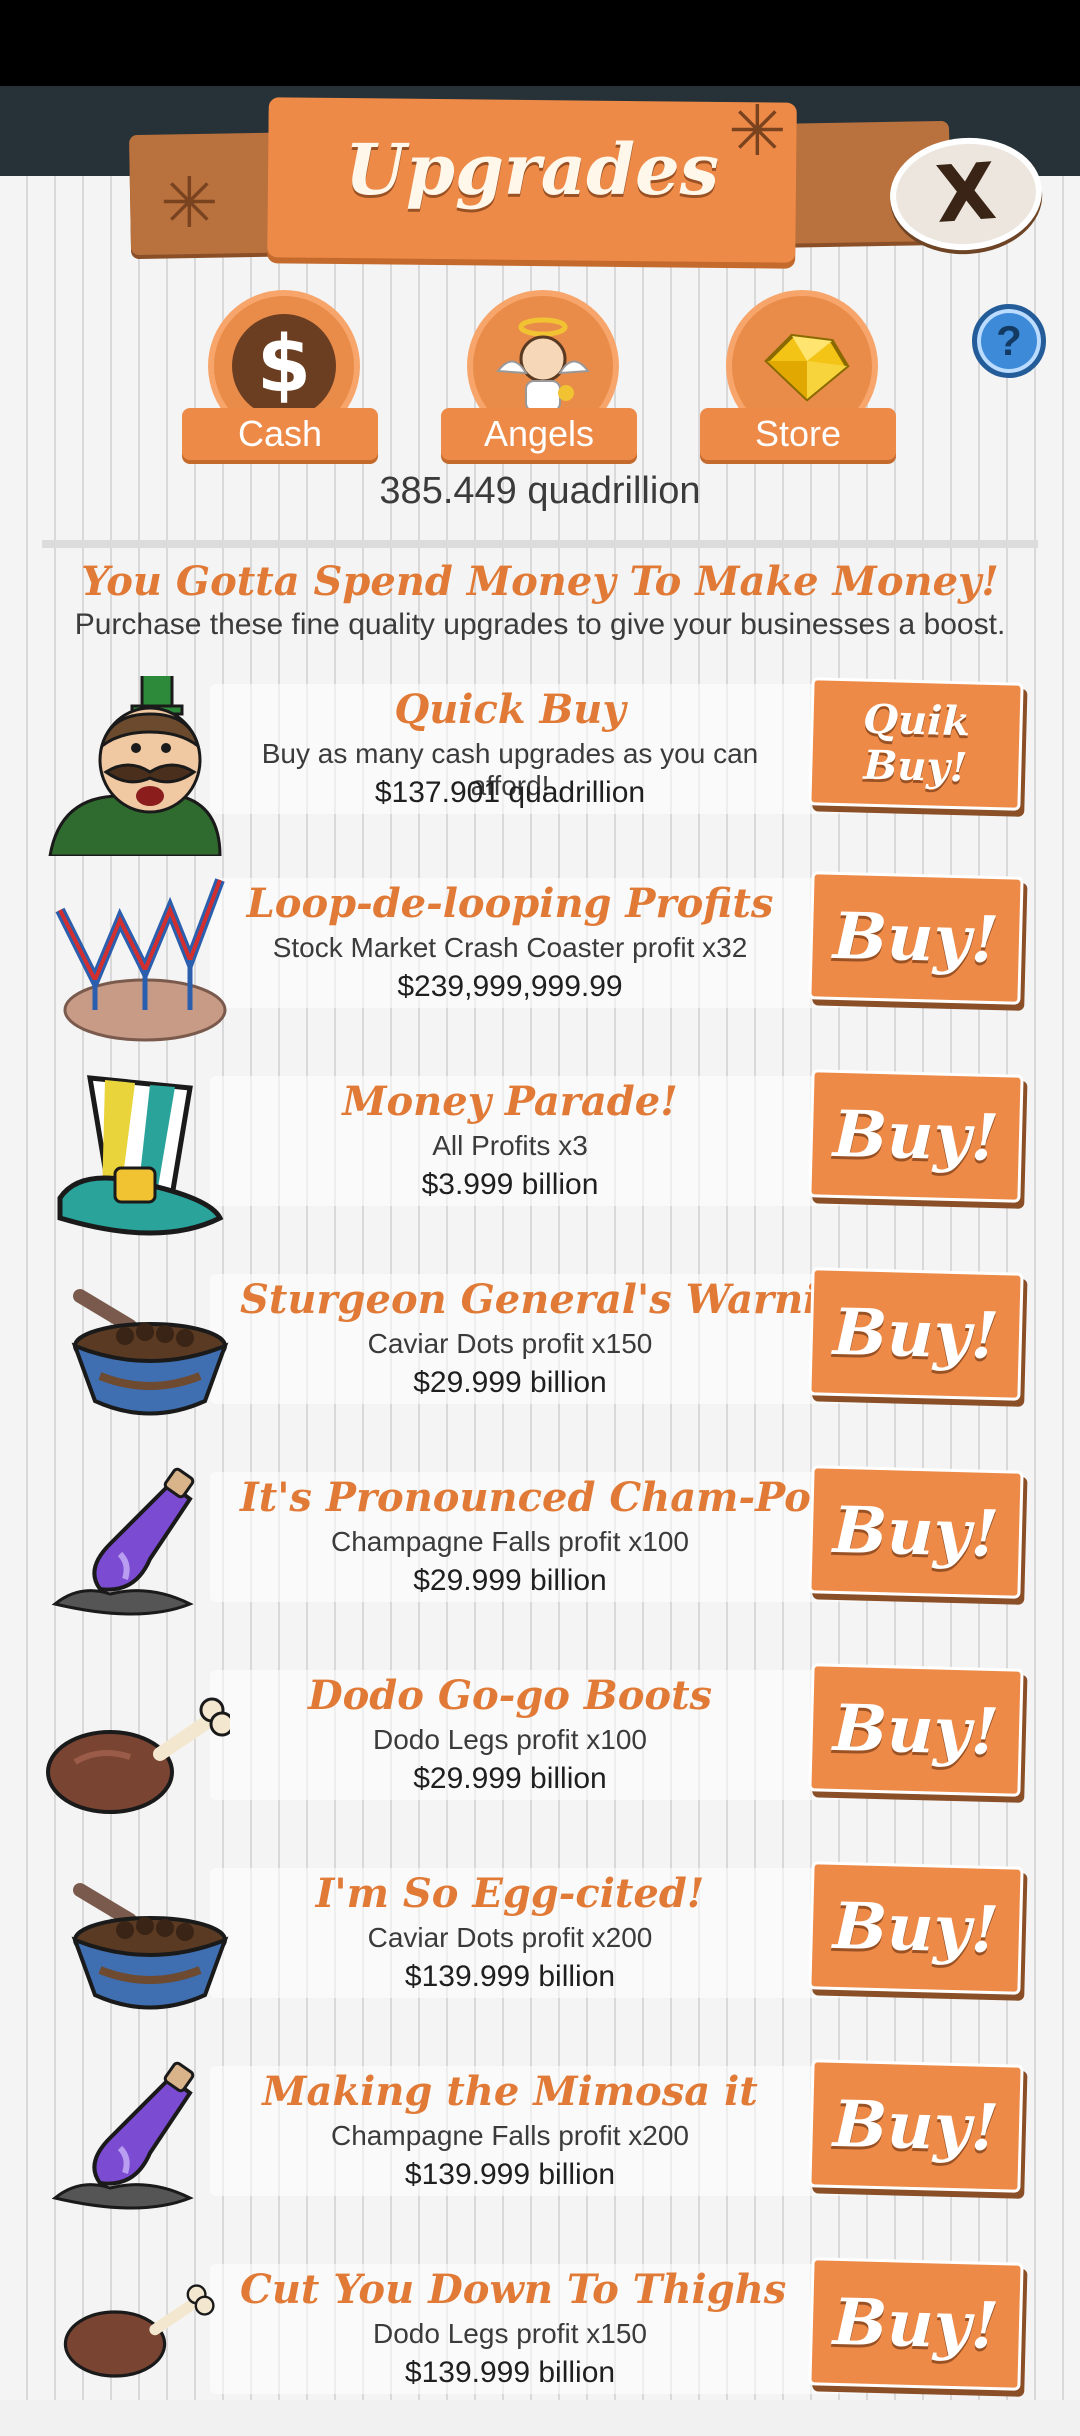 Image resolution: width=1080 pixels, height=2436 pixels. I want to click on upgrade-description: All Profits x3, so click(510, 1145).